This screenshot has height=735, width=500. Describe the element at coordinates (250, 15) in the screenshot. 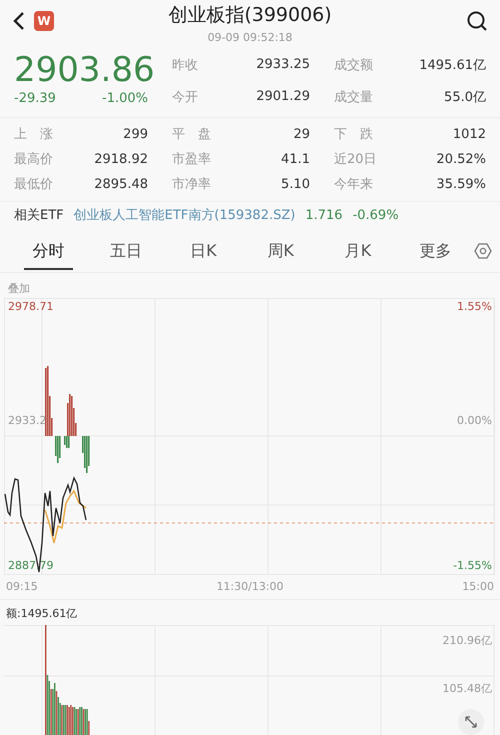

I see `page-title: 创业板指(399006)` at that location.